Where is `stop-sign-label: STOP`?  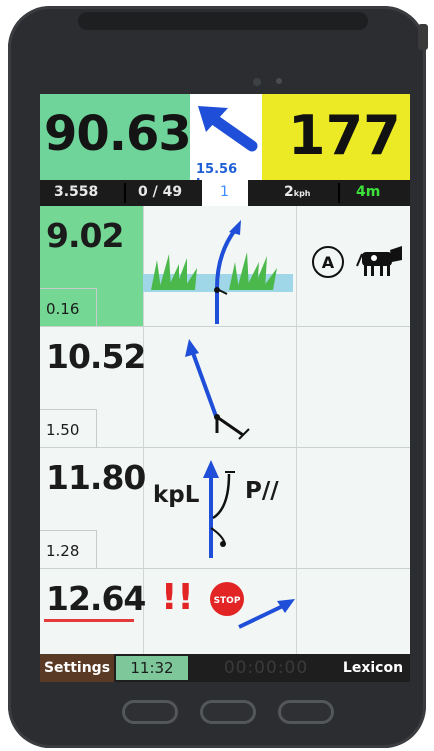 stop-sign-label: STOP is located at coordinates (227, 601).